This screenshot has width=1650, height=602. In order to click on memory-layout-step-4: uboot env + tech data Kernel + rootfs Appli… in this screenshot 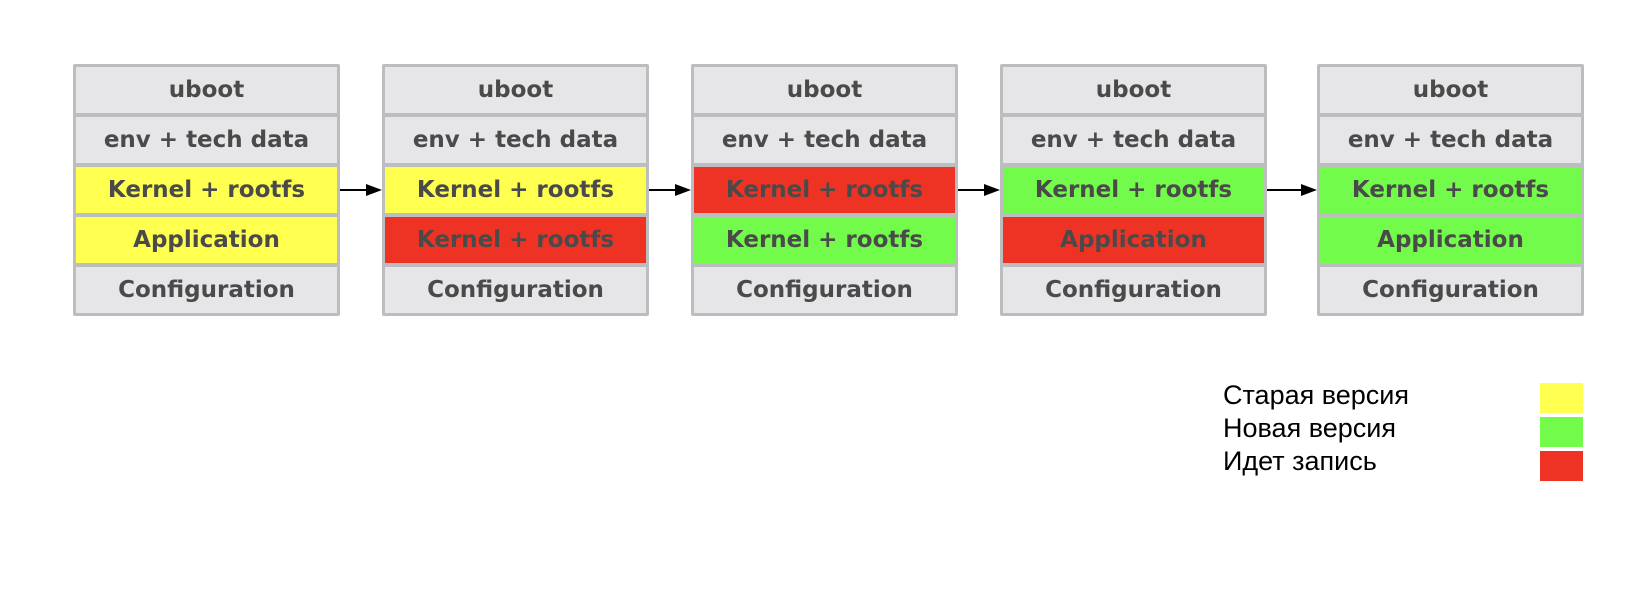, I will do `click(1133, 190)`.